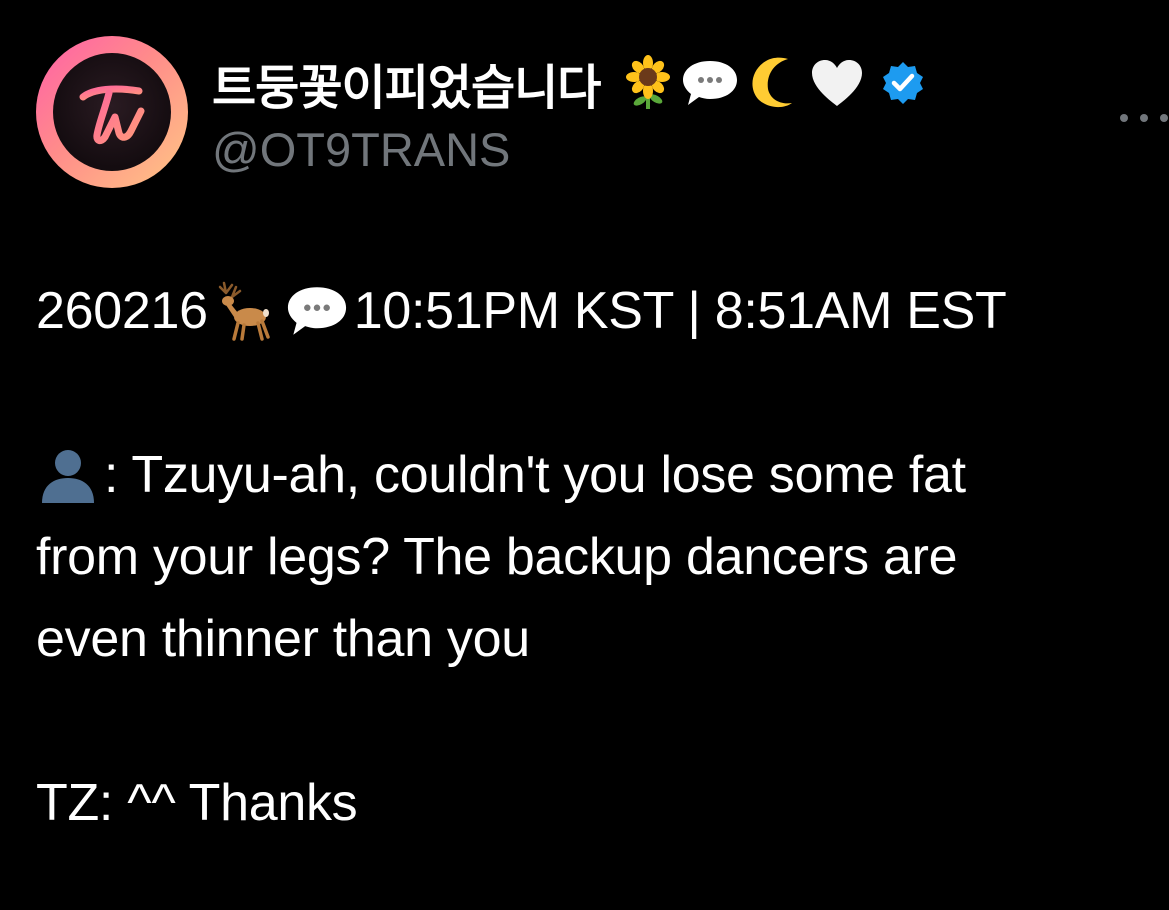 The width and height of the screenshot is (1169, 910). I want to click on reply-line: TZ: ^^ Thanks, so click(197, 803).